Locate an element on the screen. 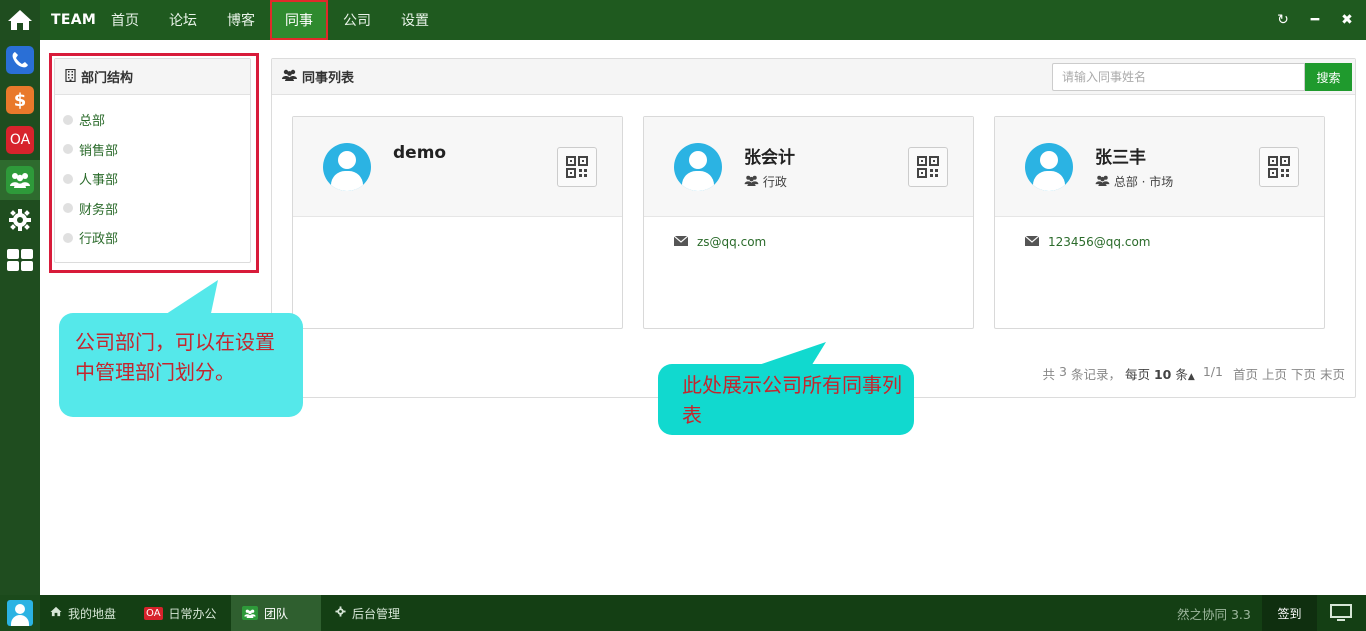 The width and height of the screenshot is (1366, 631). colleague-email: 123456@qq.com is located at coordinates (1087, 242).